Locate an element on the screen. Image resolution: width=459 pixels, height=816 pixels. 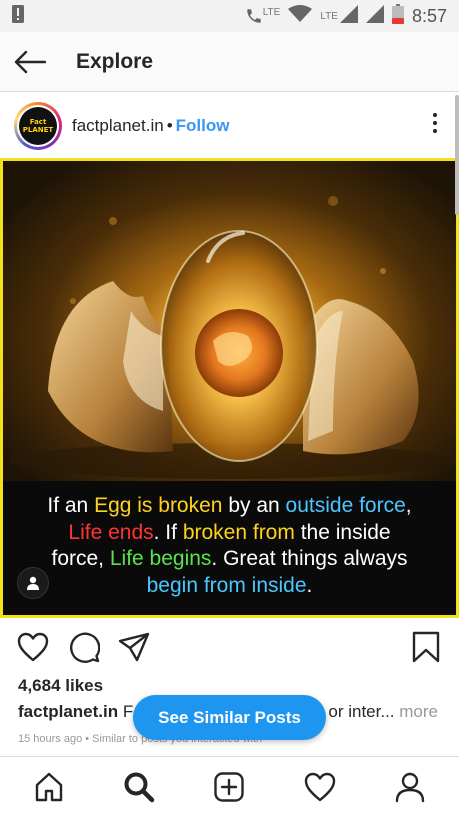
follow-button: Follow is located at coordinates (203, 126).